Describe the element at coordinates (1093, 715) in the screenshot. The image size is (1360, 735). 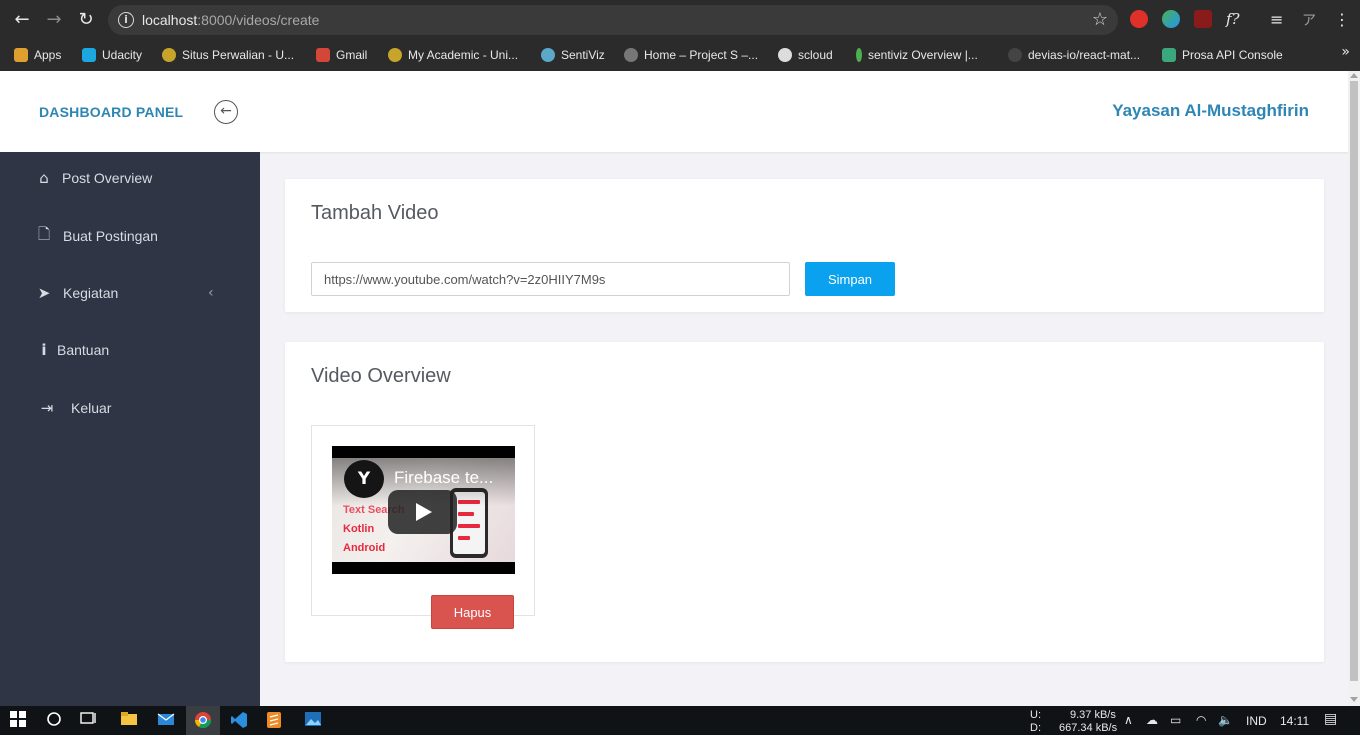
I see `upload-rate: 9.37 kB/s` at that location.